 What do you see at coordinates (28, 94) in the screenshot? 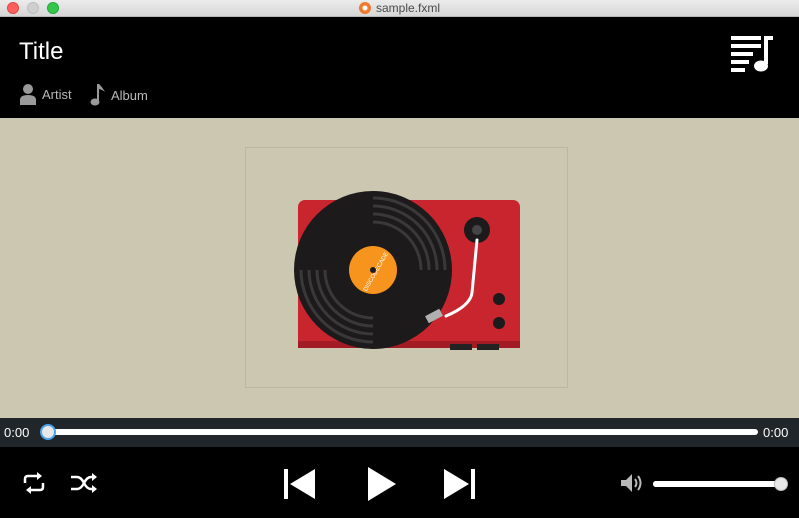
I see `person-icon` at bounding box center [28, 94].